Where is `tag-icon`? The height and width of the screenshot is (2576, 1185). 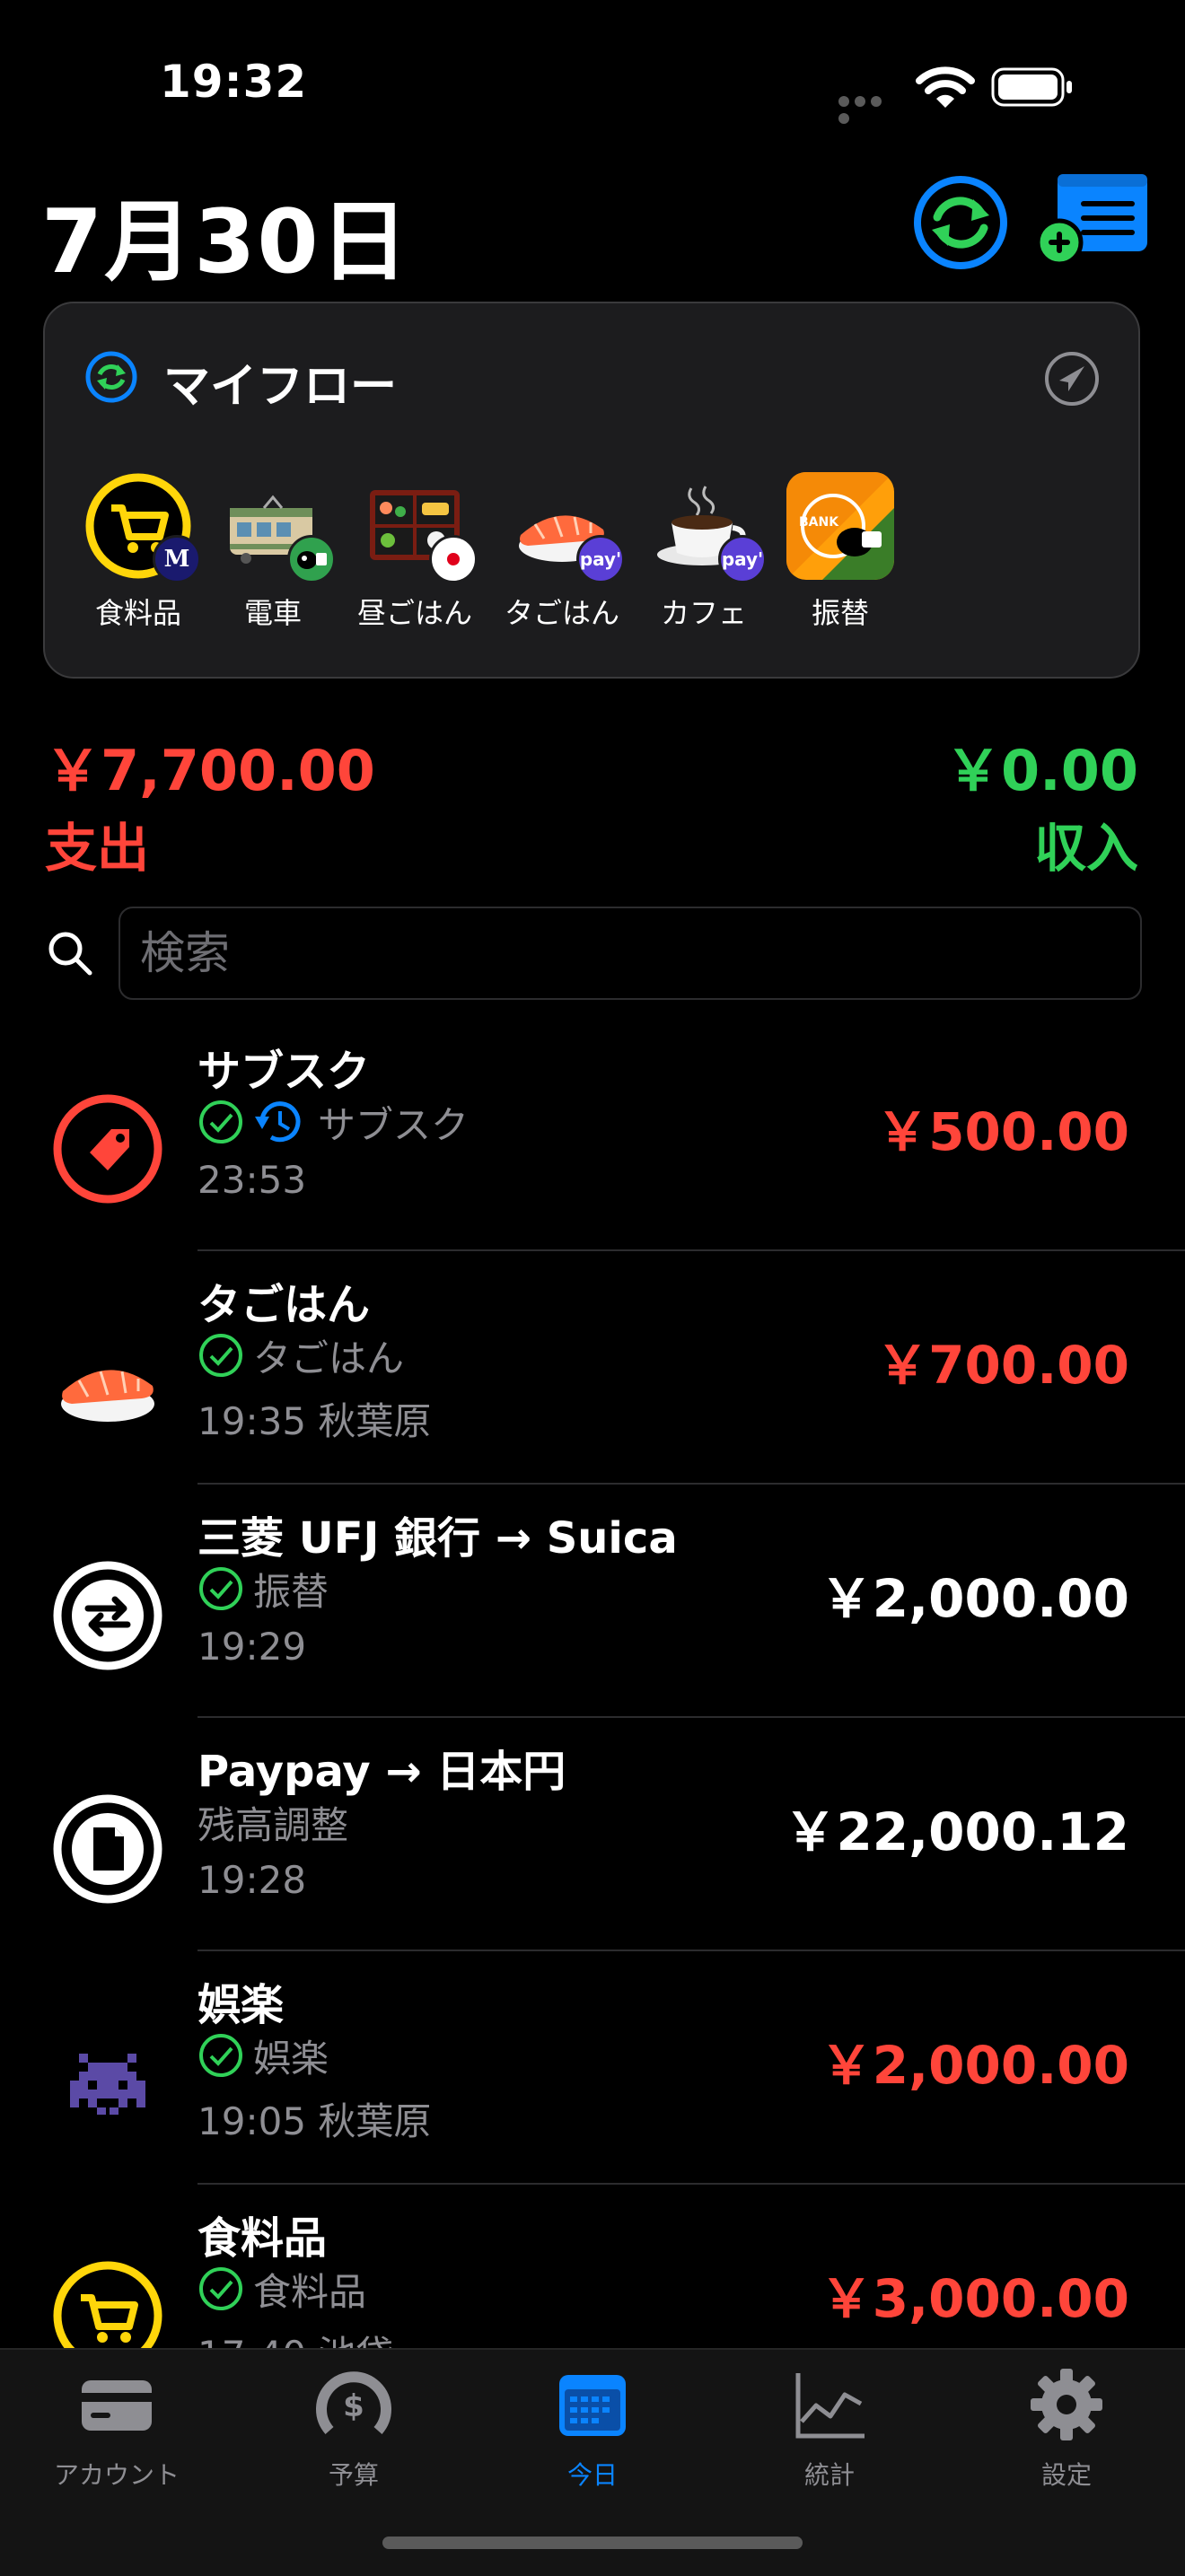
tag-icon is located at coordinates (107, 1149).